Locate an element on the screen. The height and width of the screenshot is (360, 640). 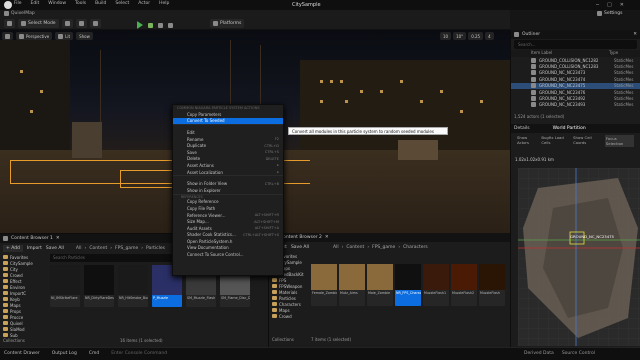
context-menu-item: Reference Viewer... ALT+SHIFT+R is located at coordinates (228, 215).